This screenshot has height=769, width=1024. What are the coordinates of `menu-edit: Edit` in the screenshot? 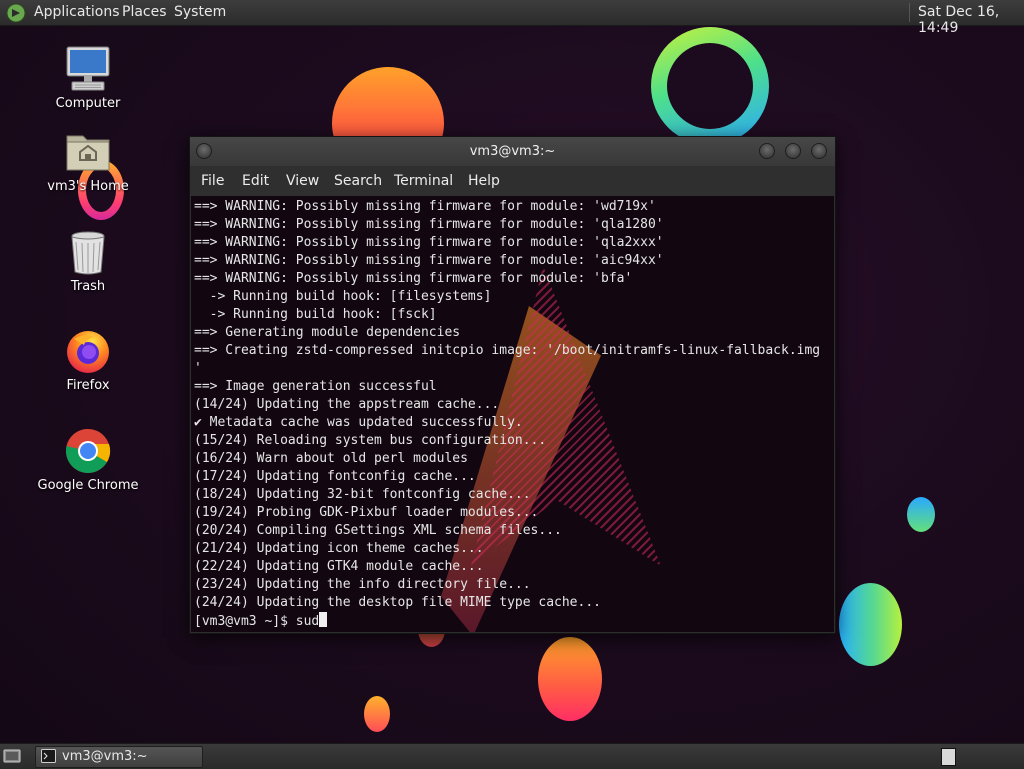 It's located at (255, 181).